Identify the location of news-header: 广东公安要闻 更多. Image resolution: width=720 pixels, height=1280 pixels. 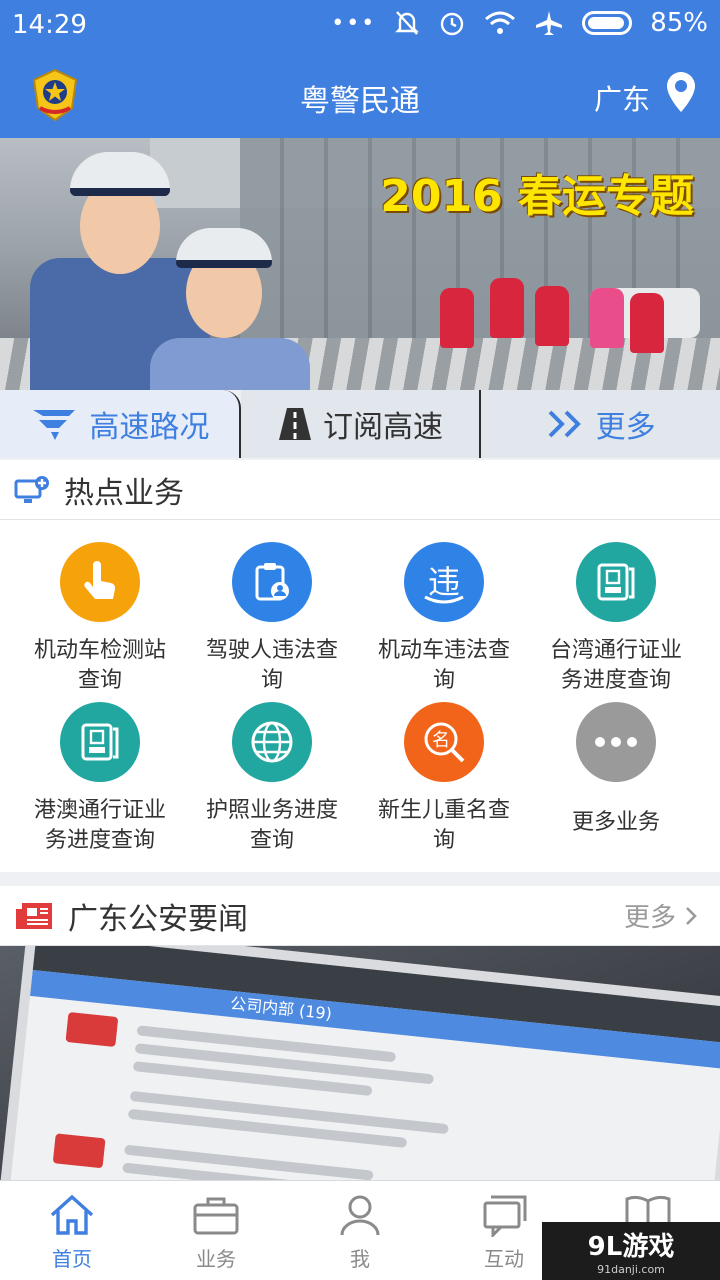
(360, 916).